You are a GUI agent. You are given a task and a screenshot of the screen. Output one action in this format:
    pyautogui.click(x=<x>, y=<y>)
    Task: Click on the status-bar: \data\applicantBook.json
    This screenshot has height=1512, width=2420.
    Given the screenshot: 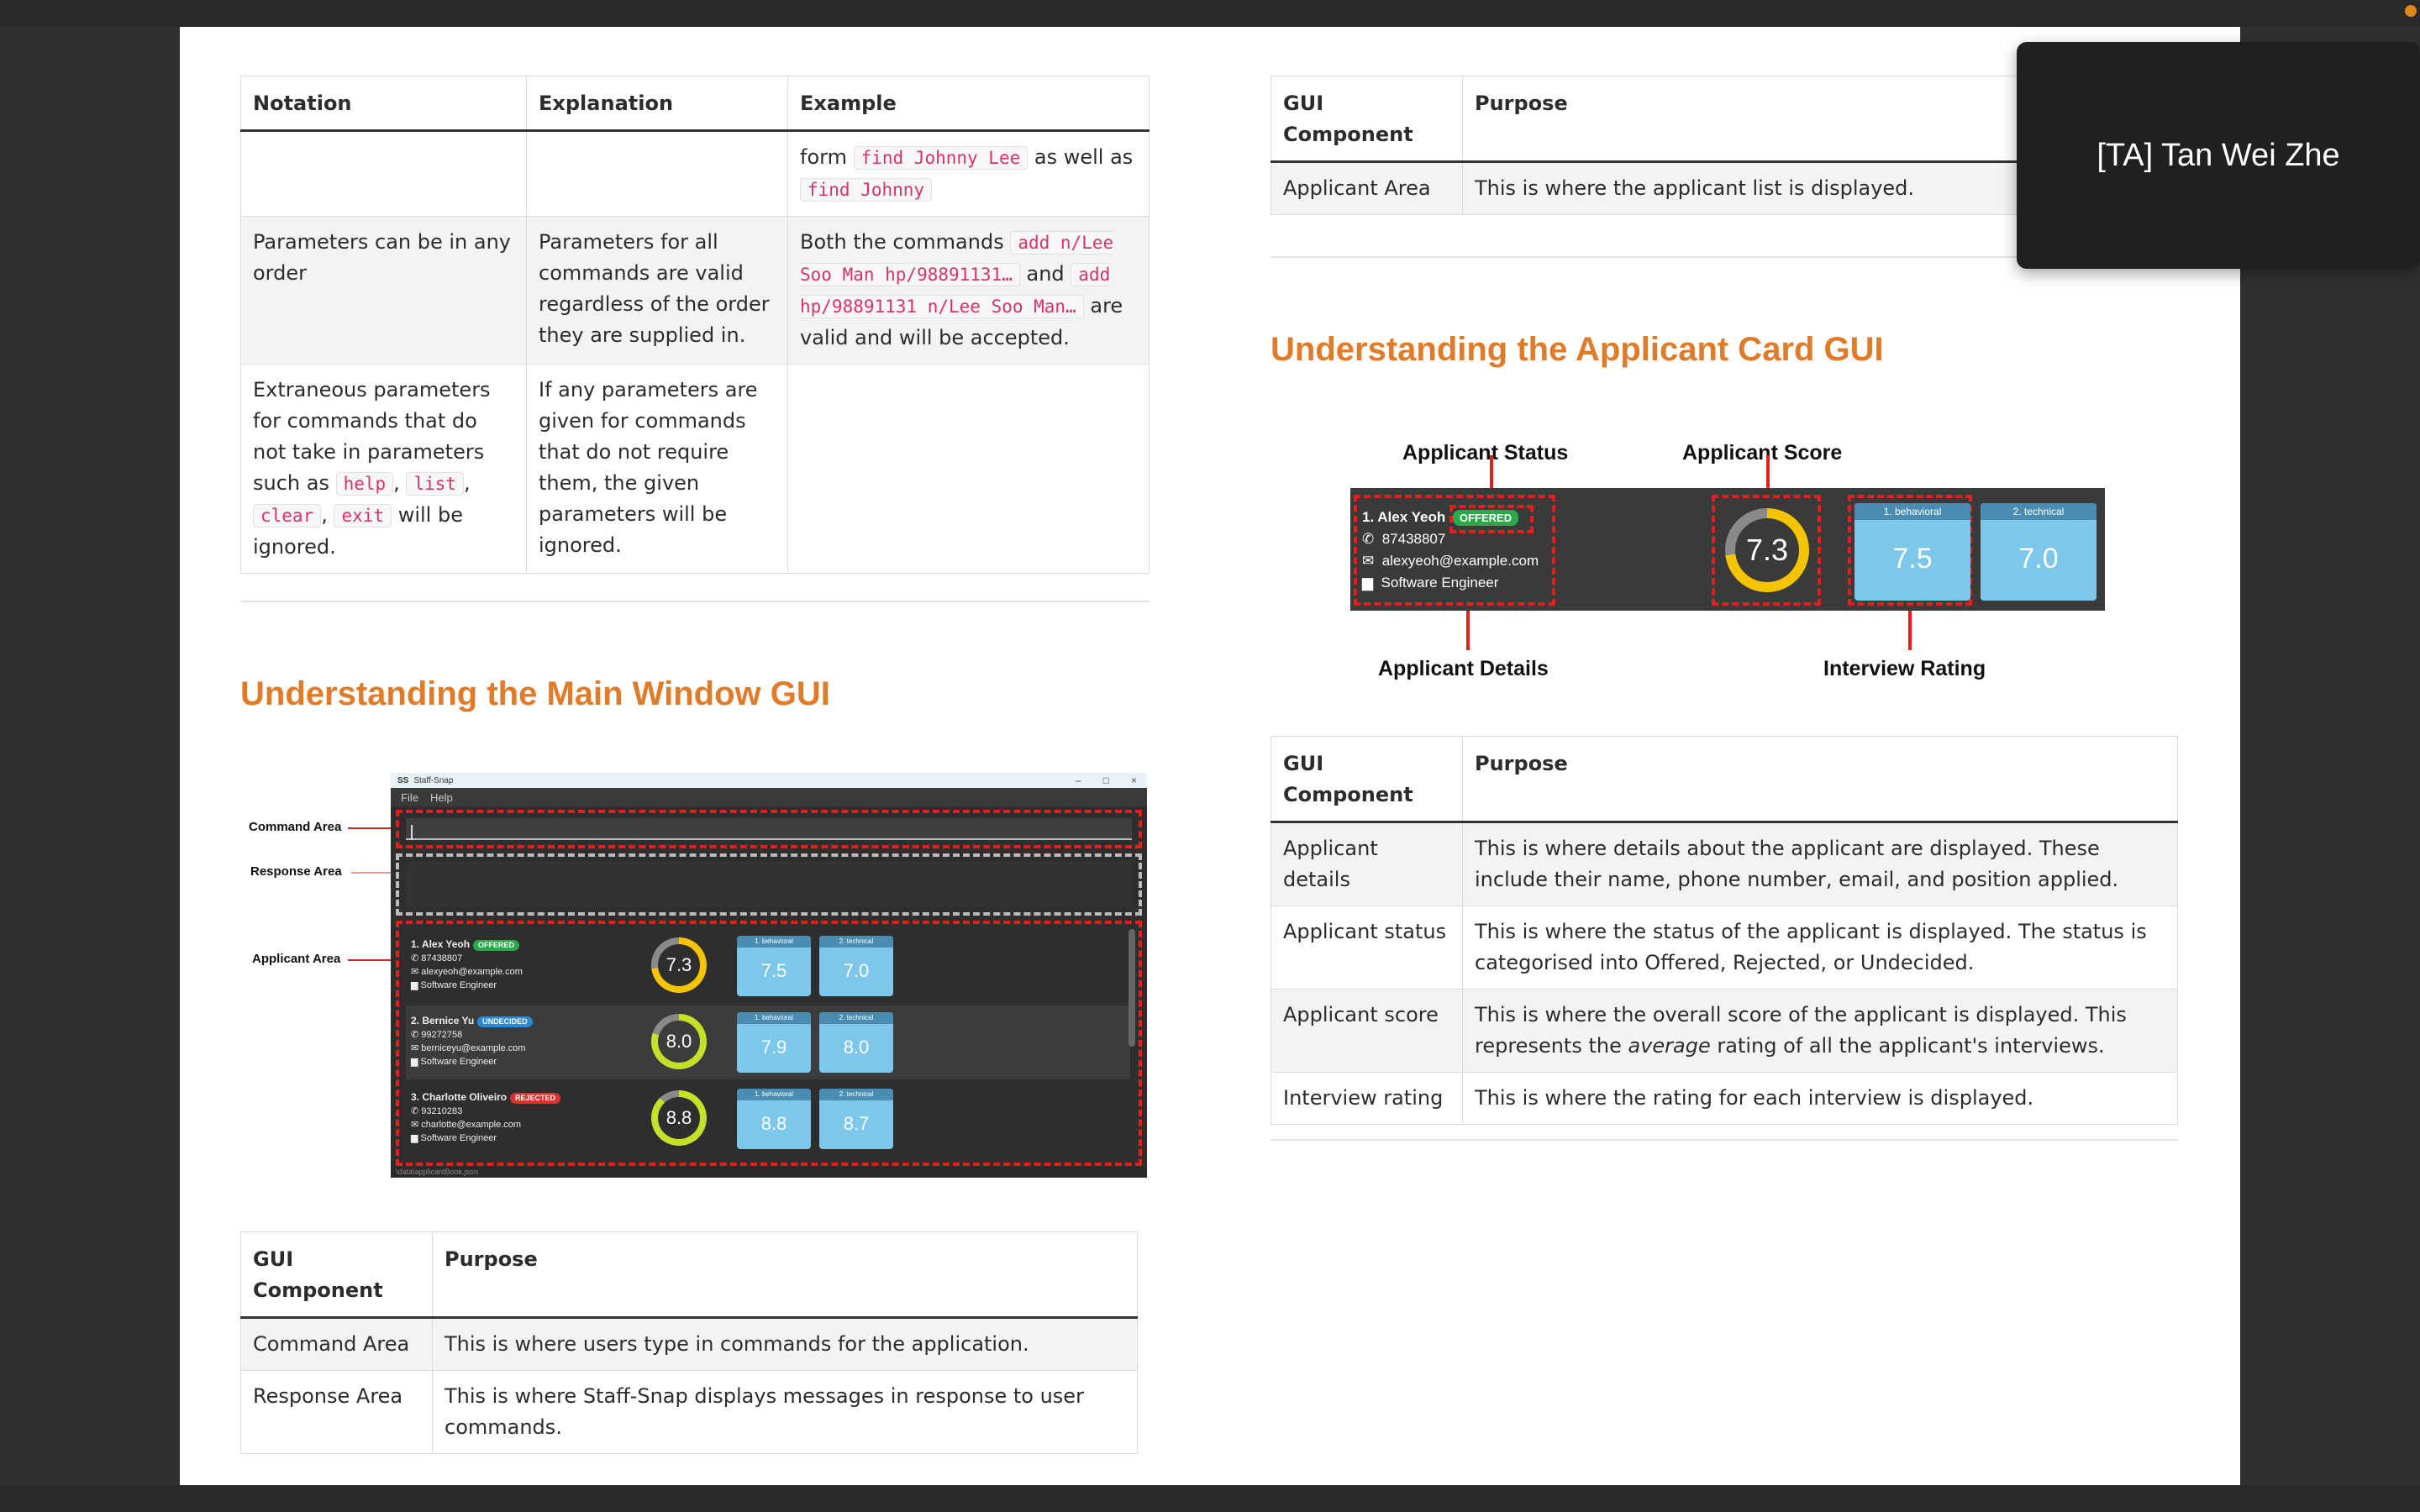 What is the action you would take?
    pyautogui.click(x=769, y=1172)
    